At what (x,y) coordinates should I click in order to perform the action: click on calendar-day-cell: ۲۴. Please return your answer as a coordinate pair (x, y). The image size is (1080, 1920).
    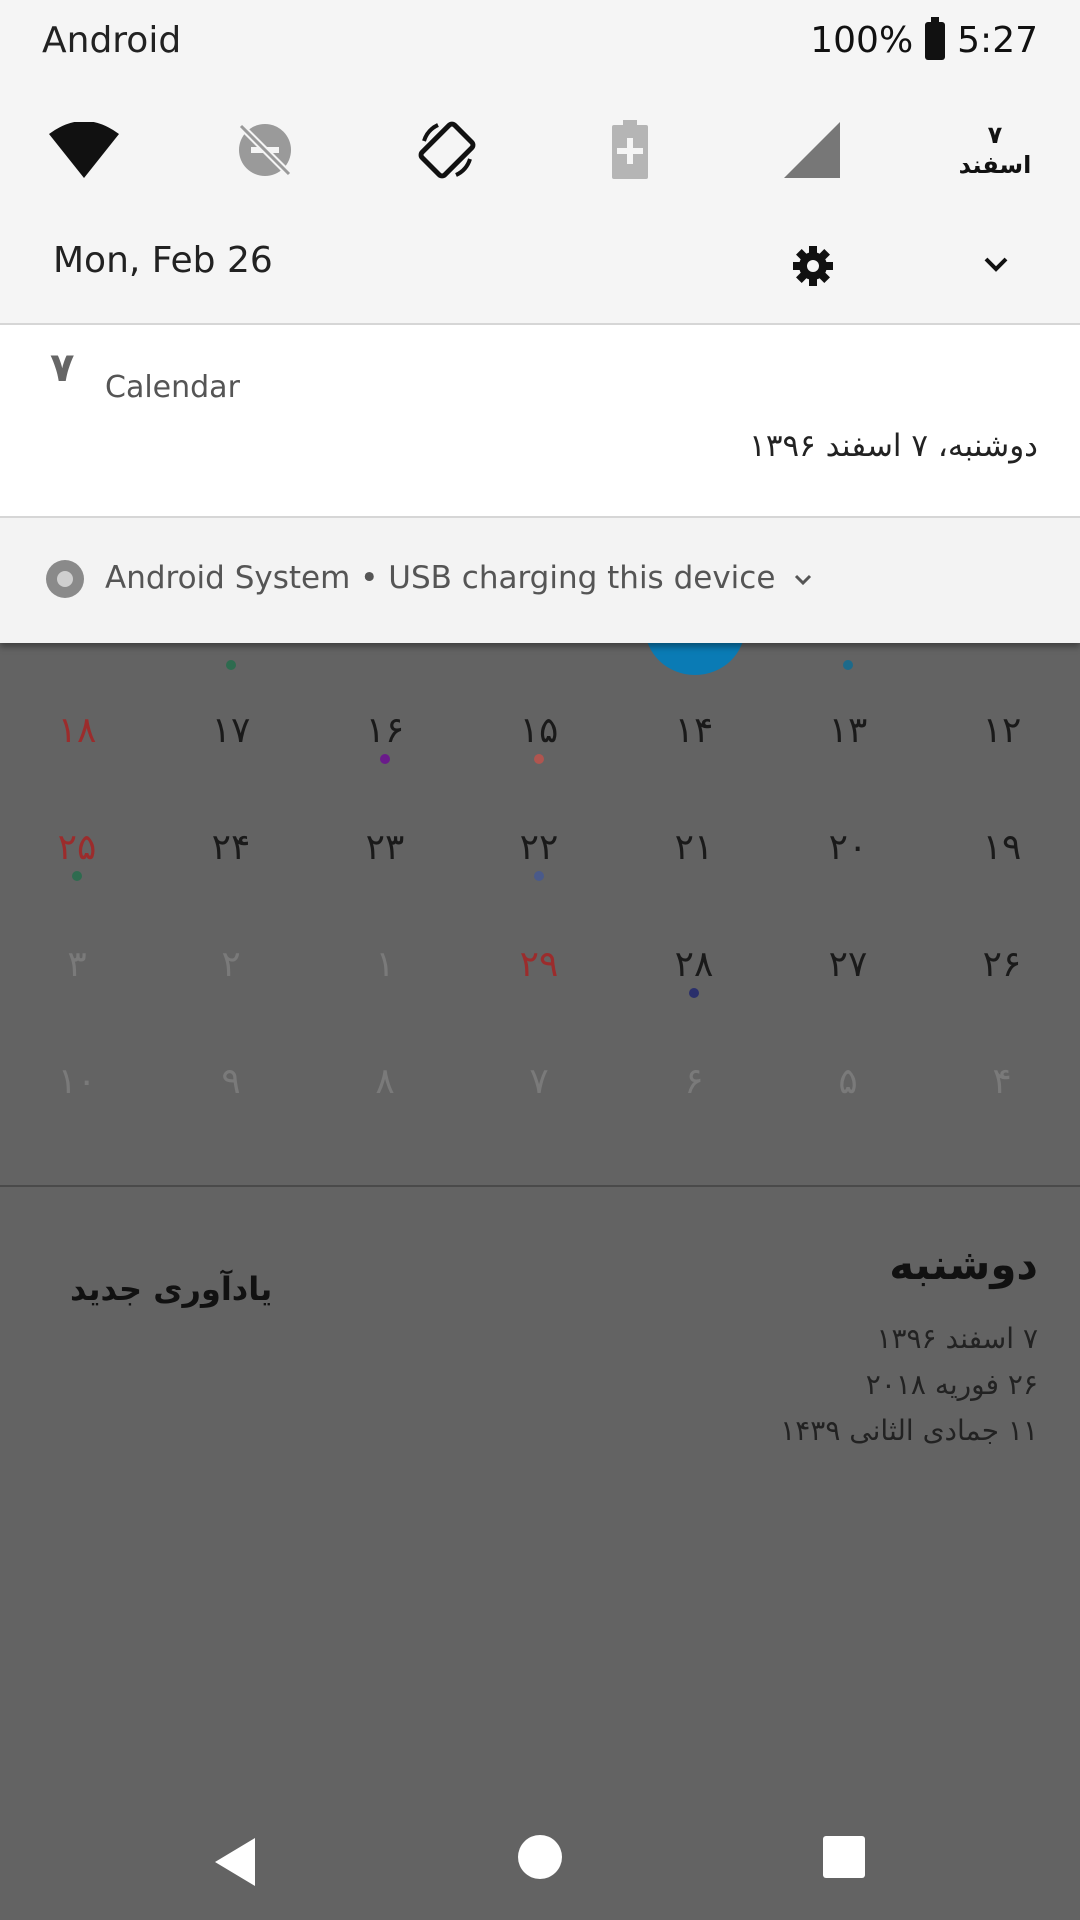
    Looking at the image, I should click on (231, 855).